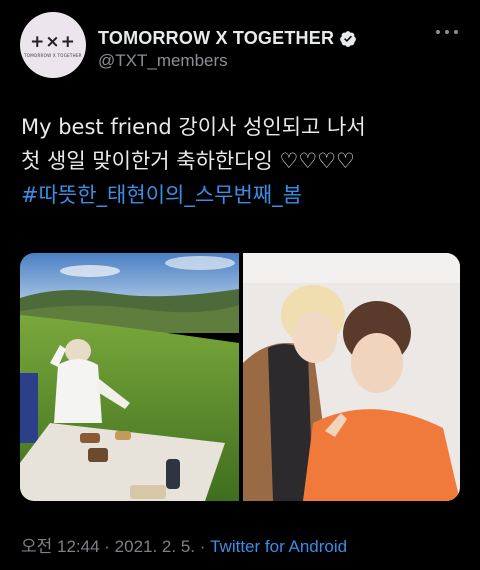 The width and height of the screenshot is (480, 570). I want to click on tweet-date: 2021. 2. 5., so click(154, 546).